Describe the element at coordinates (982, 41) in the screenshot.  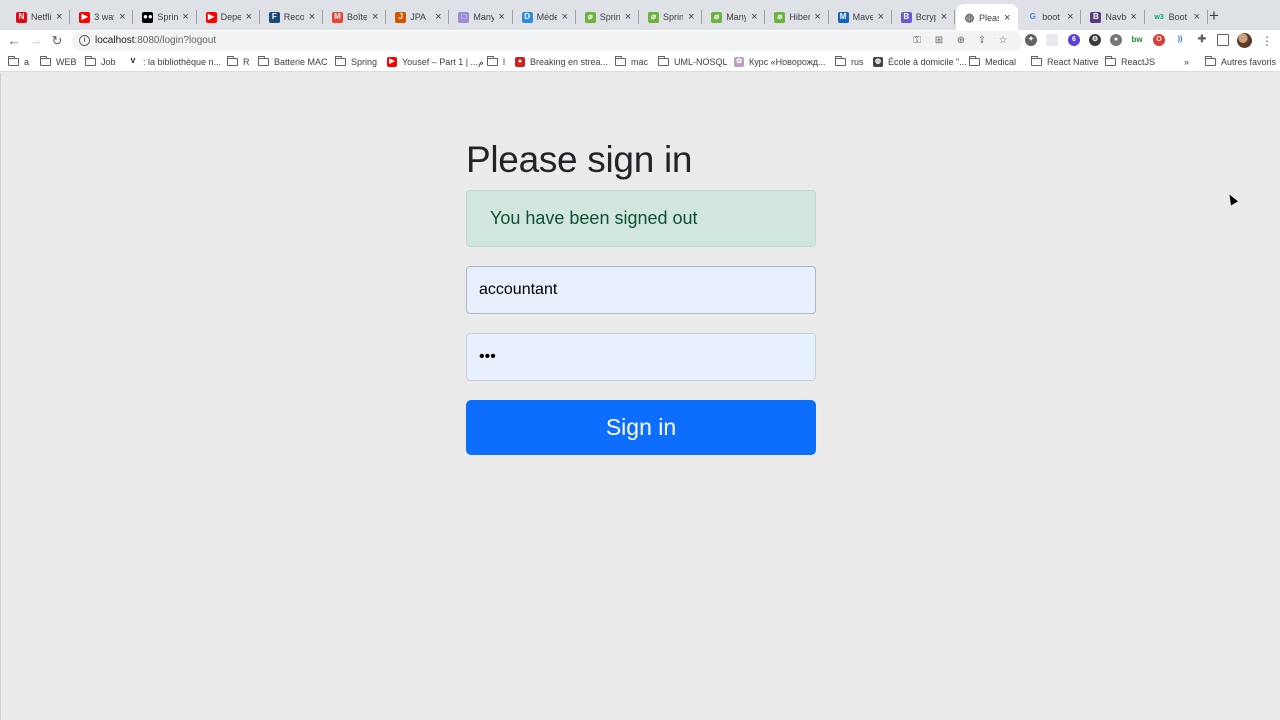
I see `share-icon: ⇪` at that location.